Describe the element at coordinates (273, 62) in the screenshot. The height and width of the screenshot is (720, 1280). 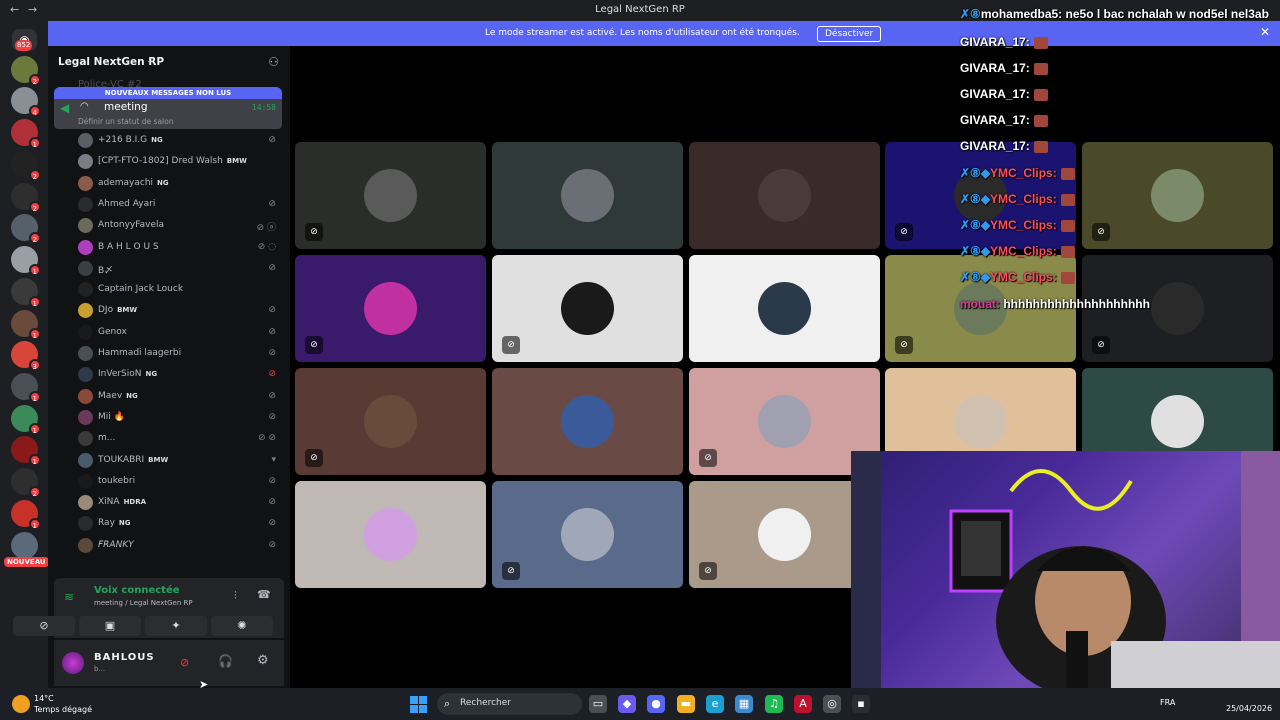
I see `add-friend-icon: ⚇` at that location.